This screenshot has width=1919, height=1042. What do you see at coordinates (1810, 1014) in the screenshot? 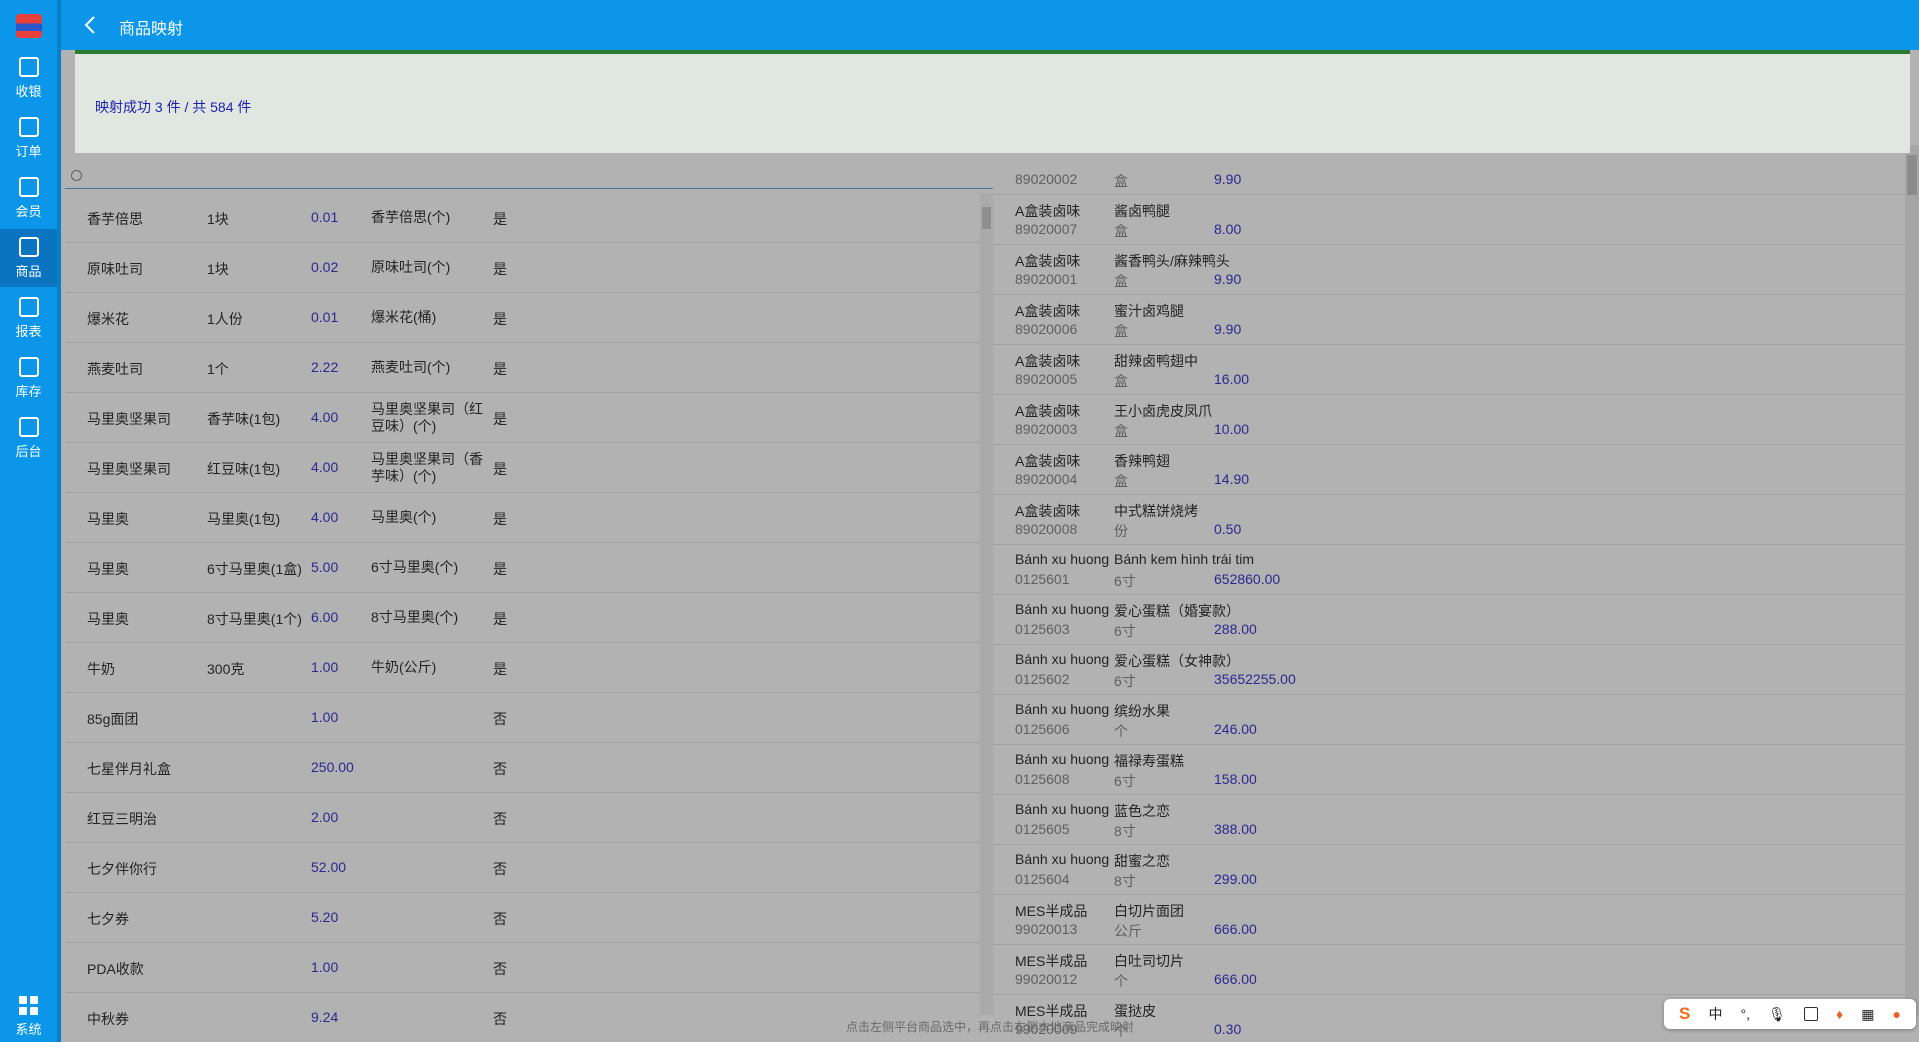
I see `keyboard-icon` at bounding box center [1810, 1014].